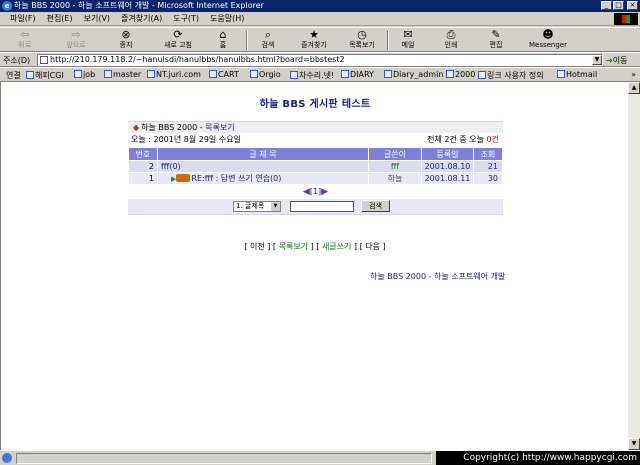 Image resolution: width=640 pixels, height=465 pixels. I want to click on link-item: 차수리.넷!, so click(312, 75).